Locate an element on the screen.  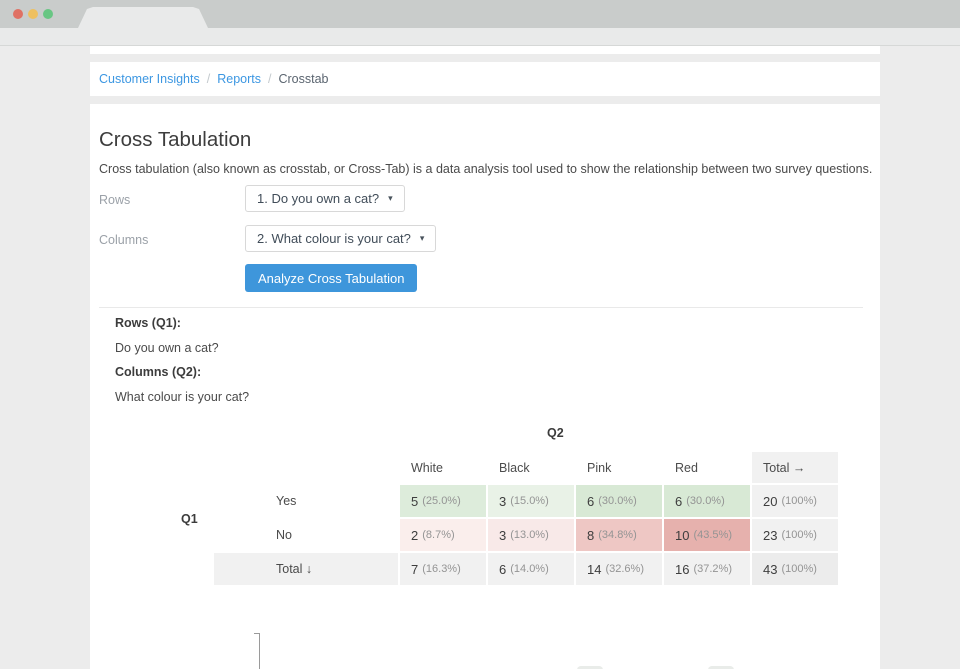
cell-count: 7 is located at coordinates (415, 569).